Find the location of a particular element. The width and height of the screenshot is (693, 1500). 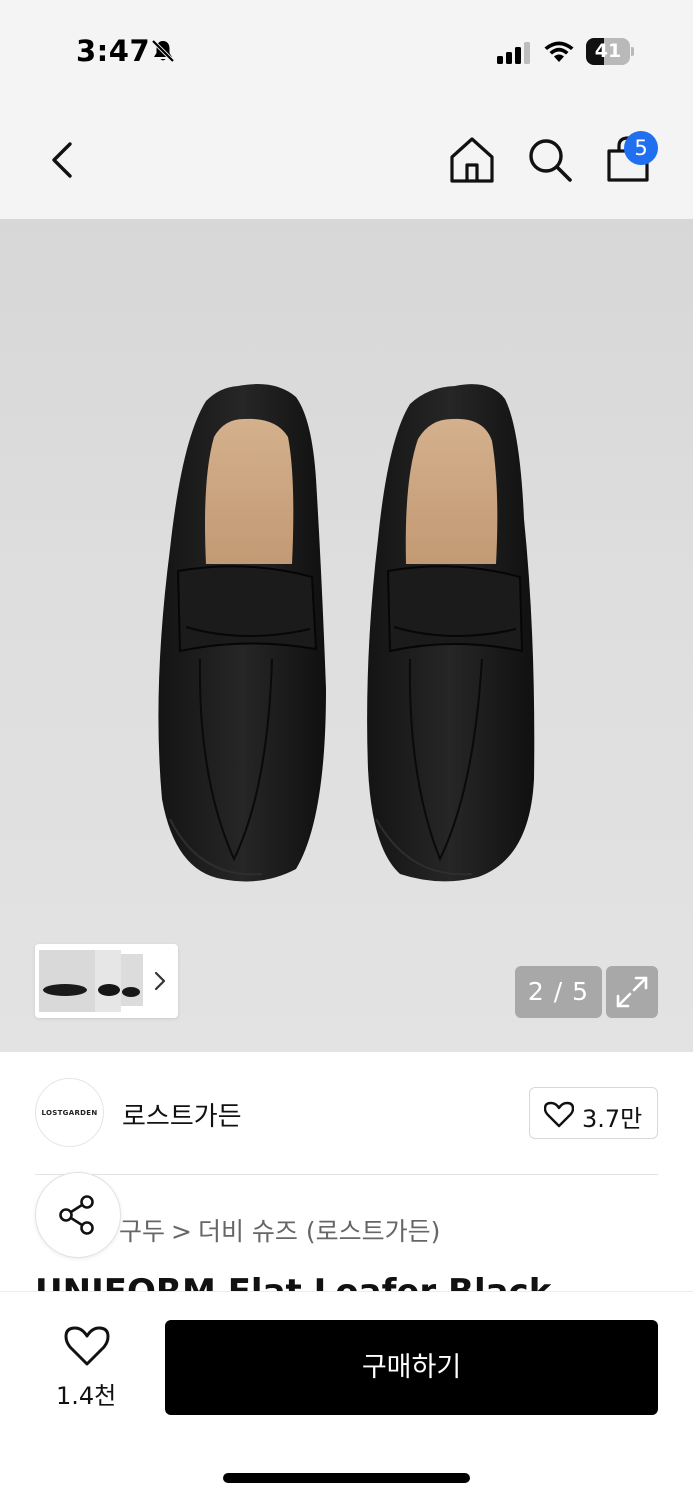

home-indicator is located at coordinates (346, 1478).